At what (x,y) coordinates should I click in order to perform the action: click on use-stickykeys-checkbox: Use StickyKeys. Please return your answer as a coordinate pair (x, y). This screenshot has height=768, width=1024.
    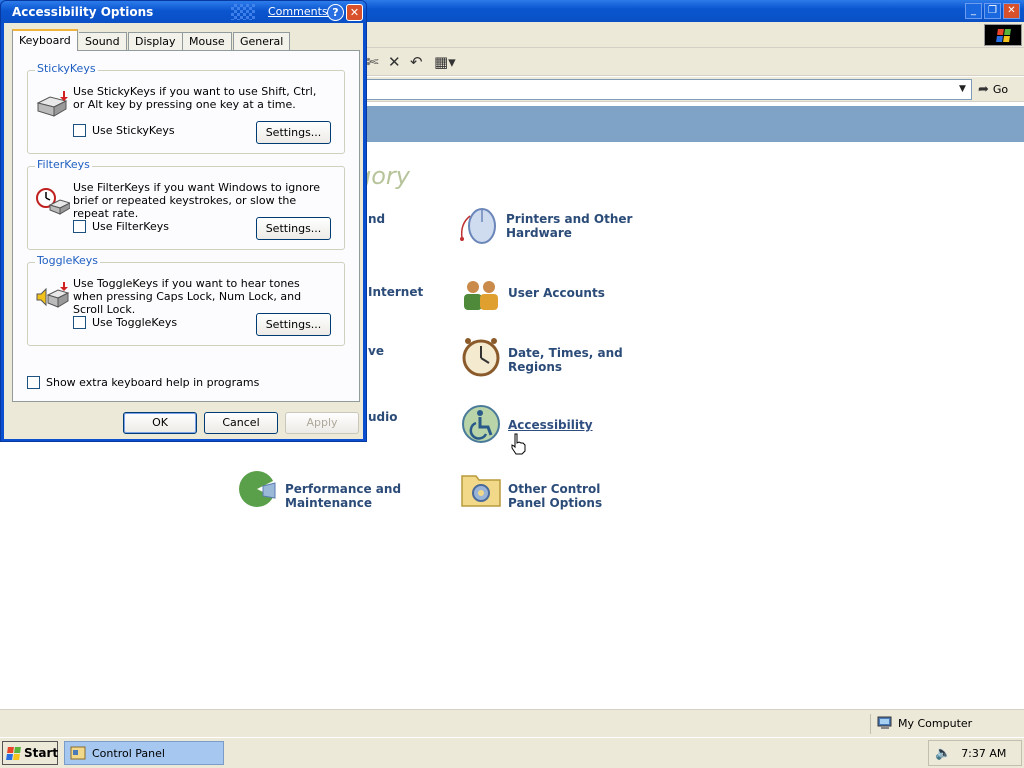
    Looking at the image, I should click on (124, 130).